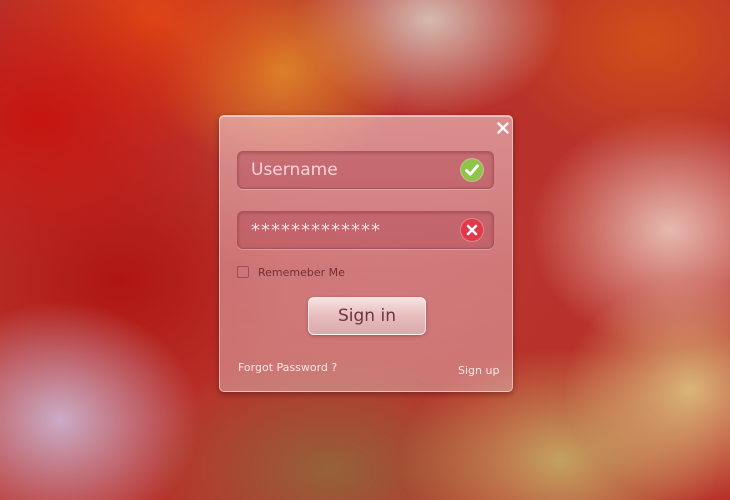 This screenshot has width=730, height=500. I want to click on check-icon, so click(472, 170).